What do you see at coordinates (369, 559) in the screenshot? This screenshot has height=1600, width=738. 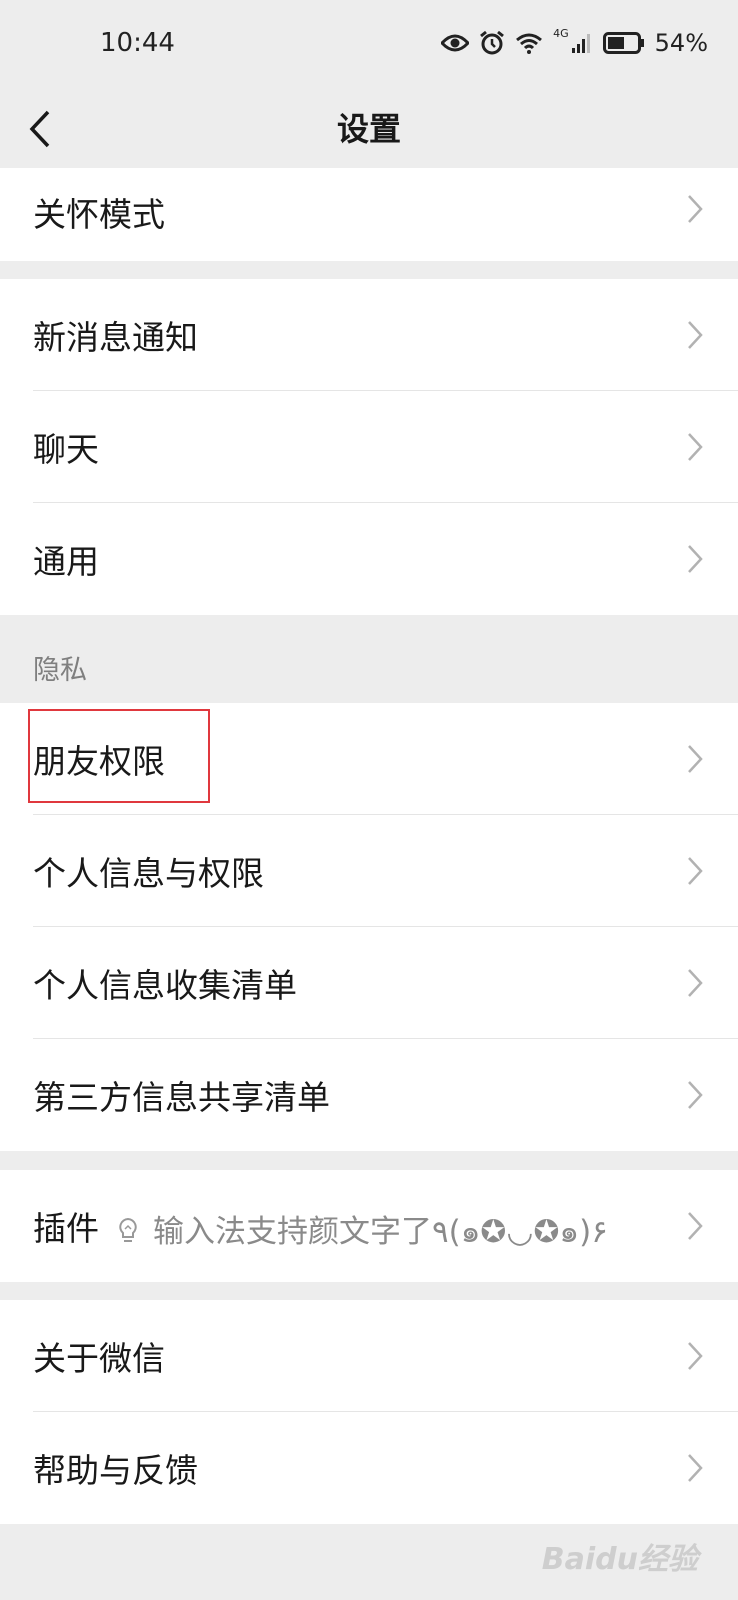 I see `row-general: 通用` at bounding box center [369, 559].